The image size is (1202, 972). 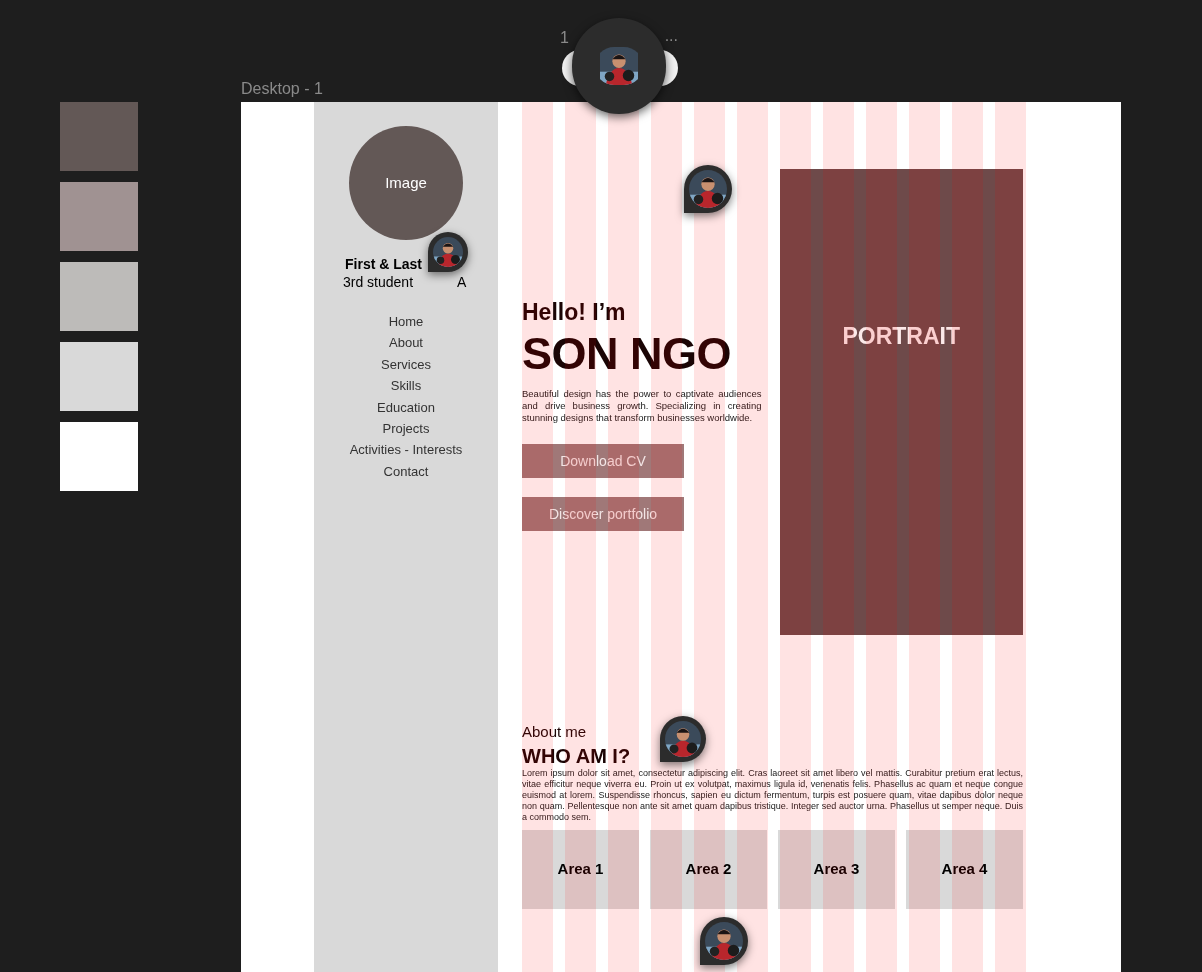 I want to click on nav-link: About, so click(x=406, y=343).